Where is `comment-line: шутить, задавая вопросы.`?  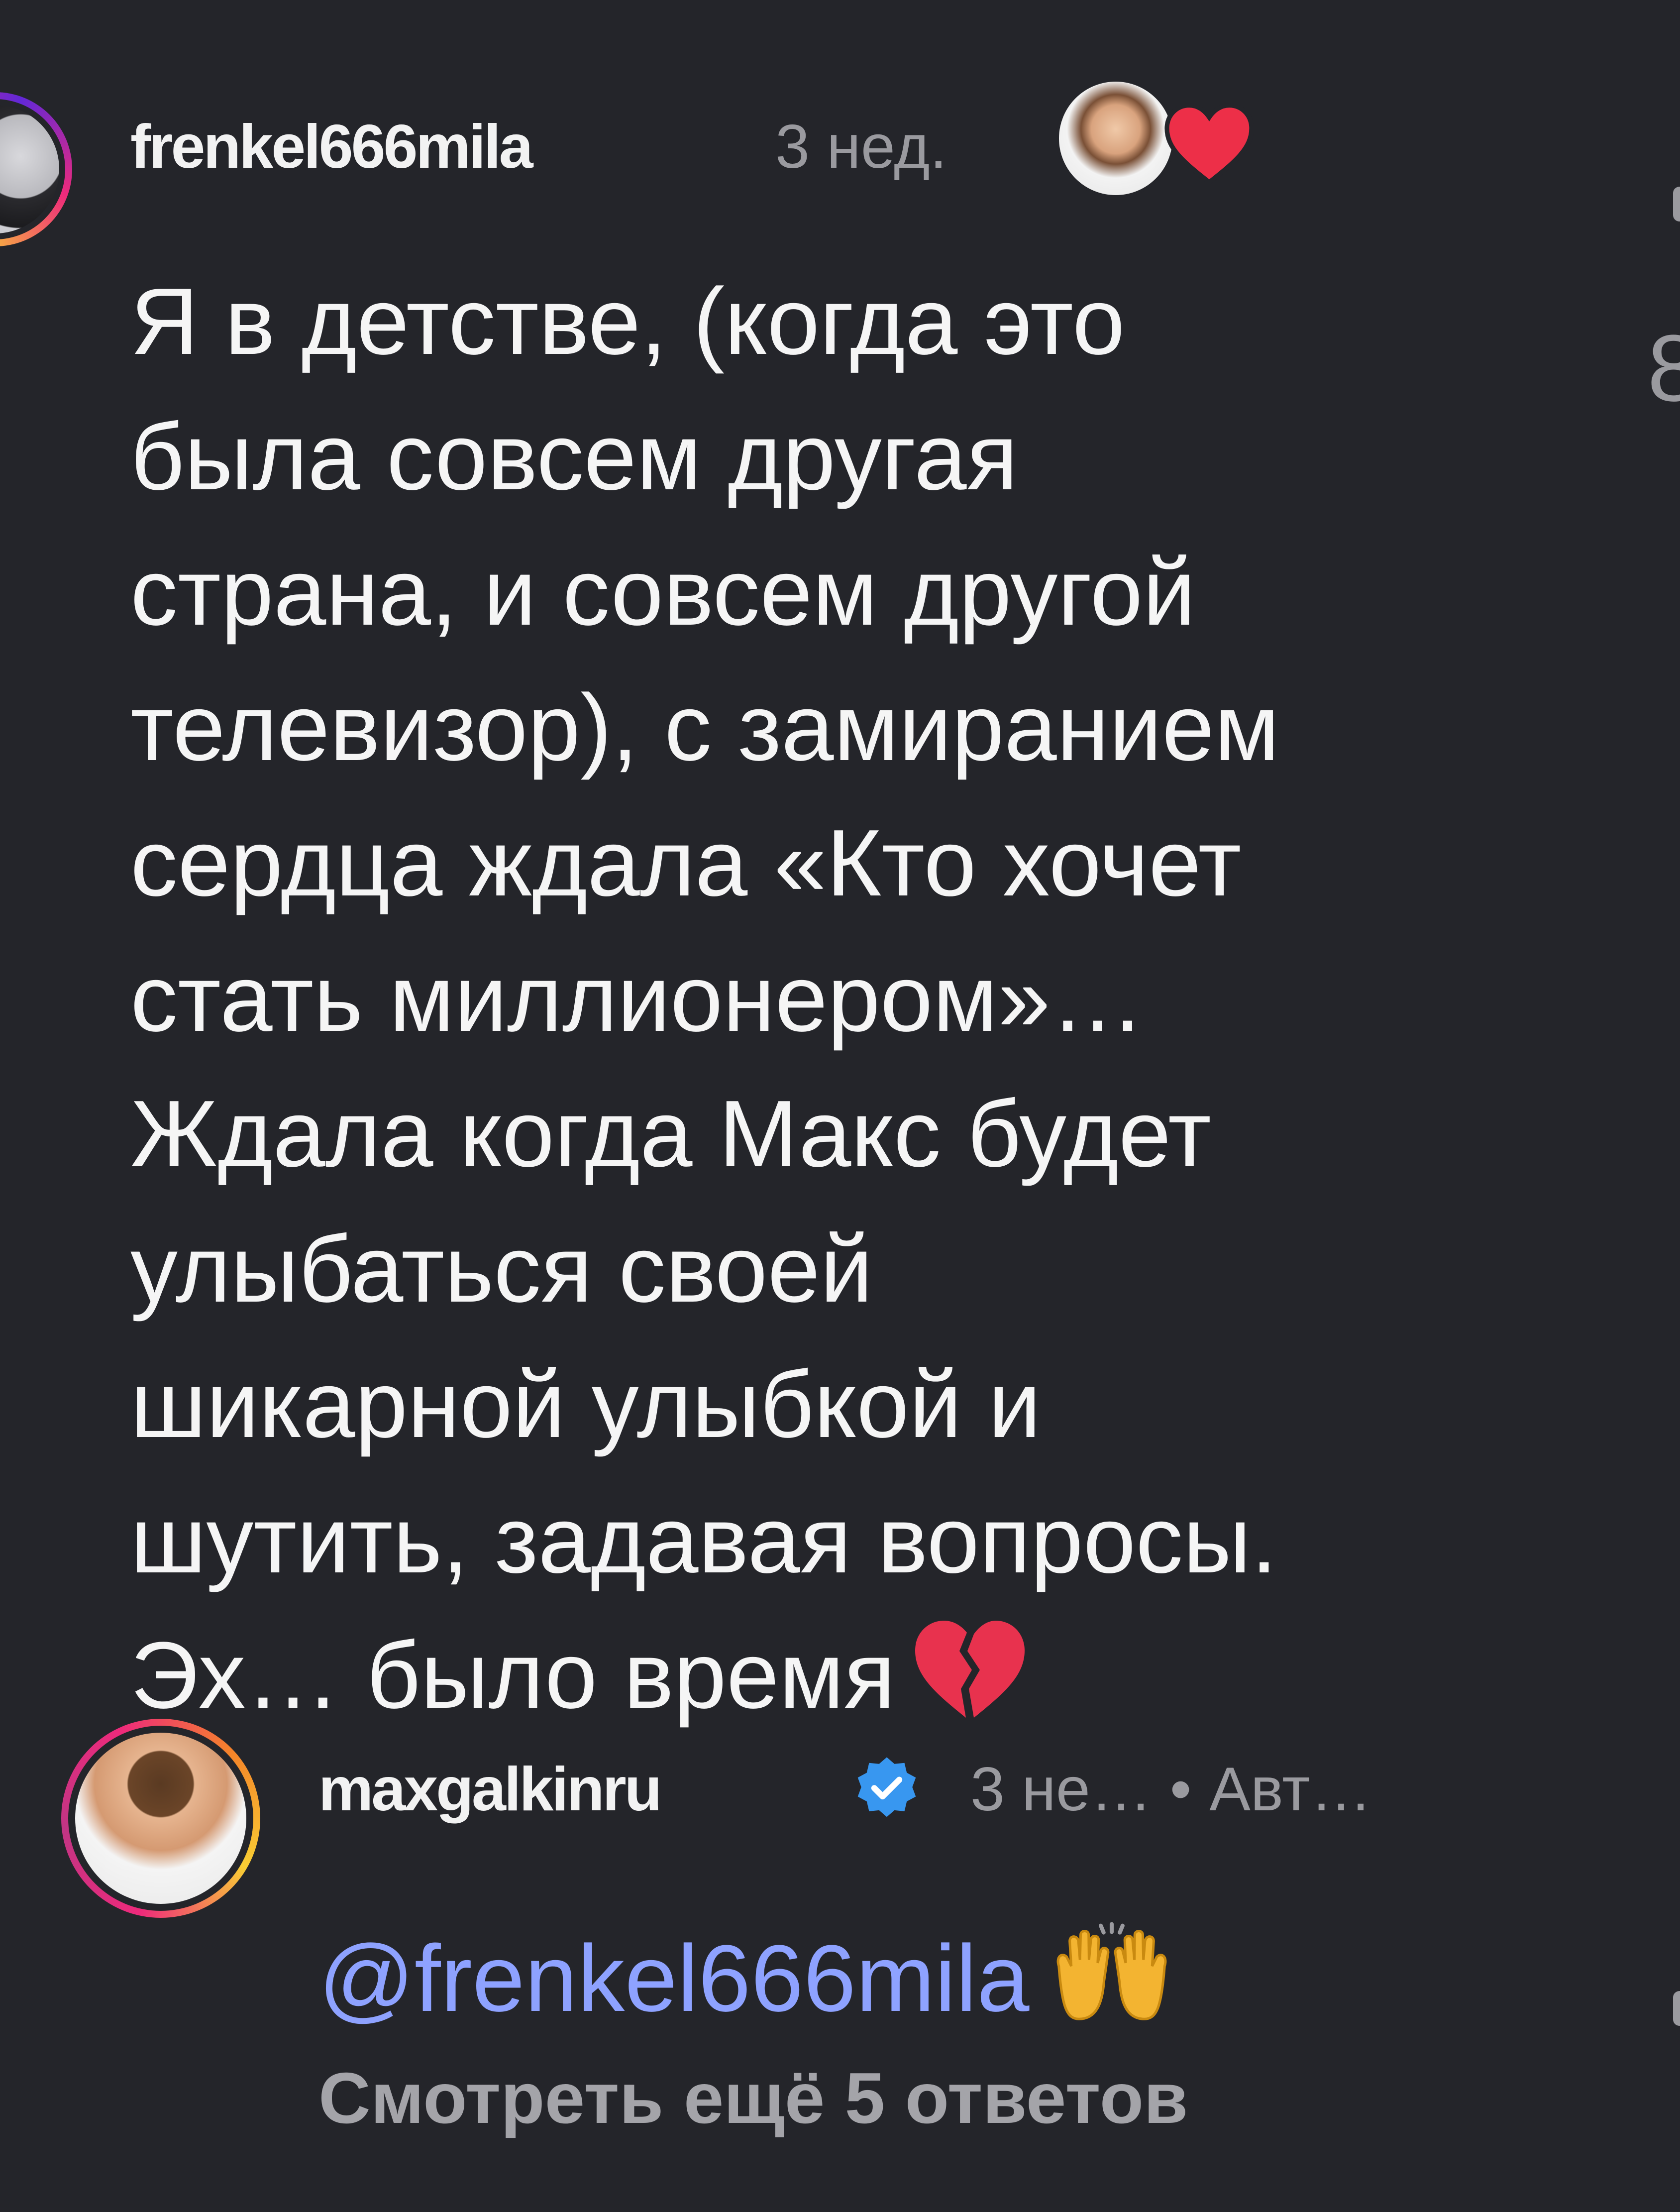
comment-line: шутить, задавая вопросы. is located at coordinates (703, 1540).